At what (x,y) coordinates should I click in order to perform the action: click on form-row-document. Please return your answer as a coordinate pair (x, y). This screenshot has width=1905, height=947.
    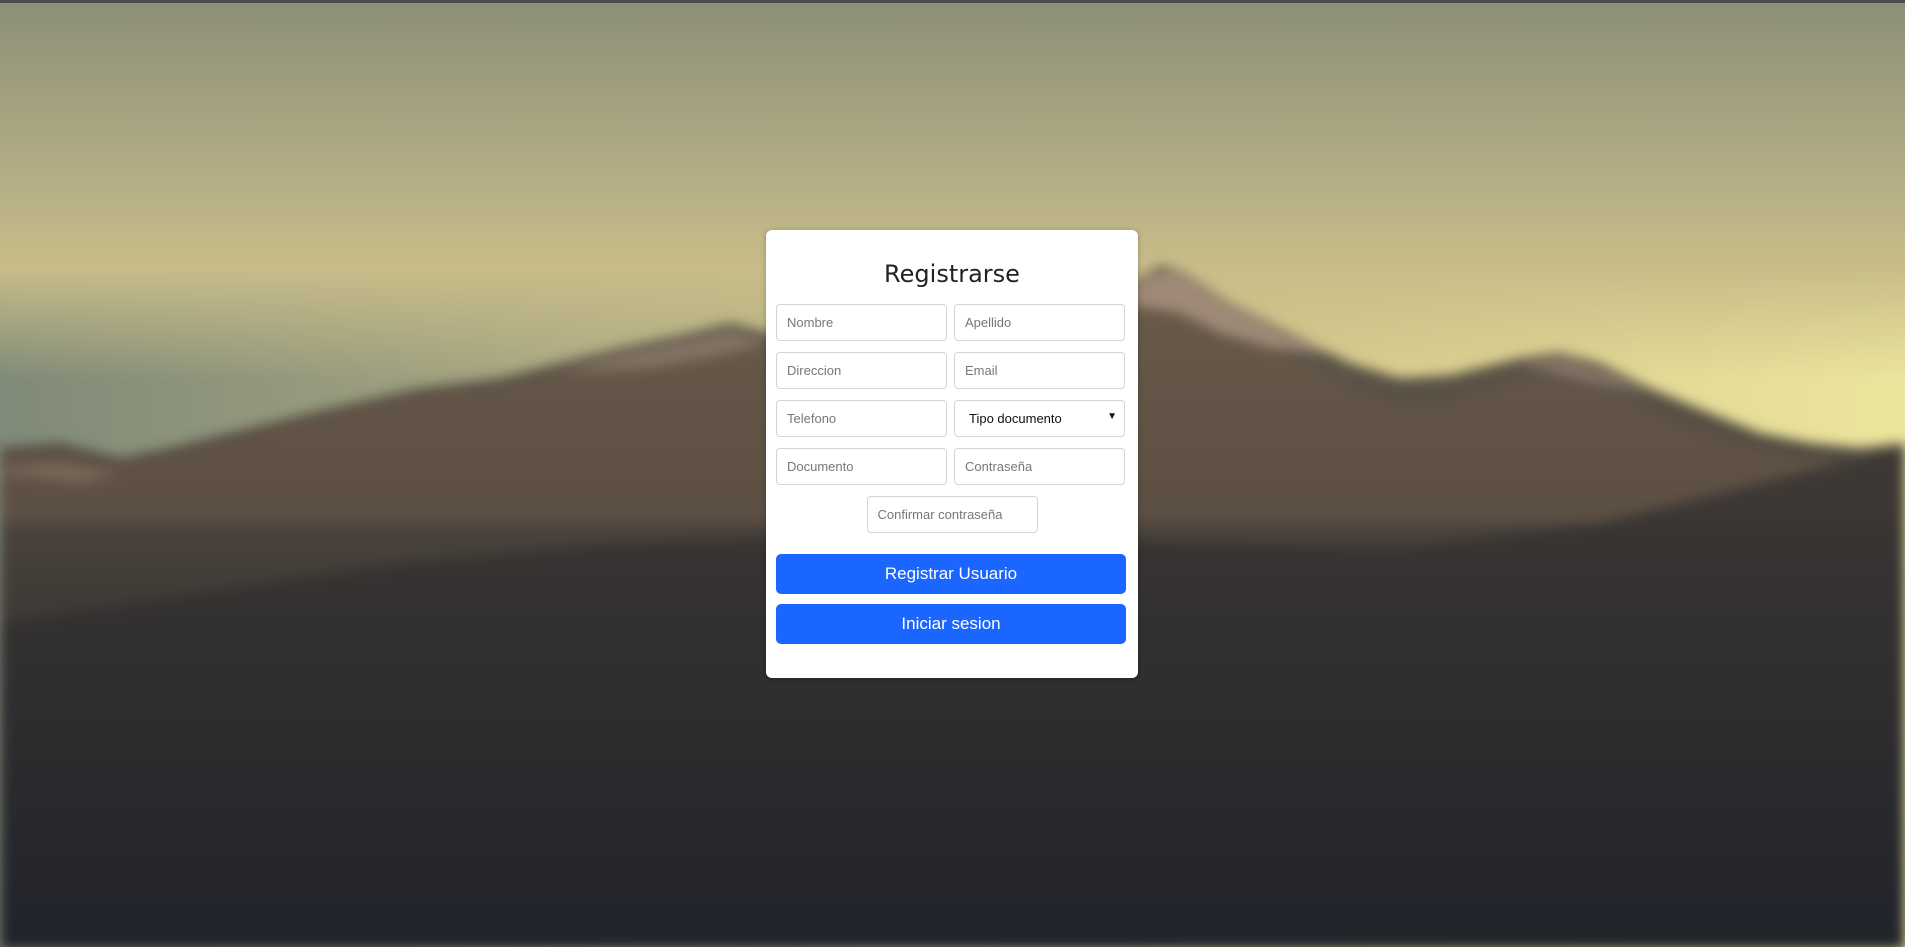
    Looking at the image, I should click on (952, 466).